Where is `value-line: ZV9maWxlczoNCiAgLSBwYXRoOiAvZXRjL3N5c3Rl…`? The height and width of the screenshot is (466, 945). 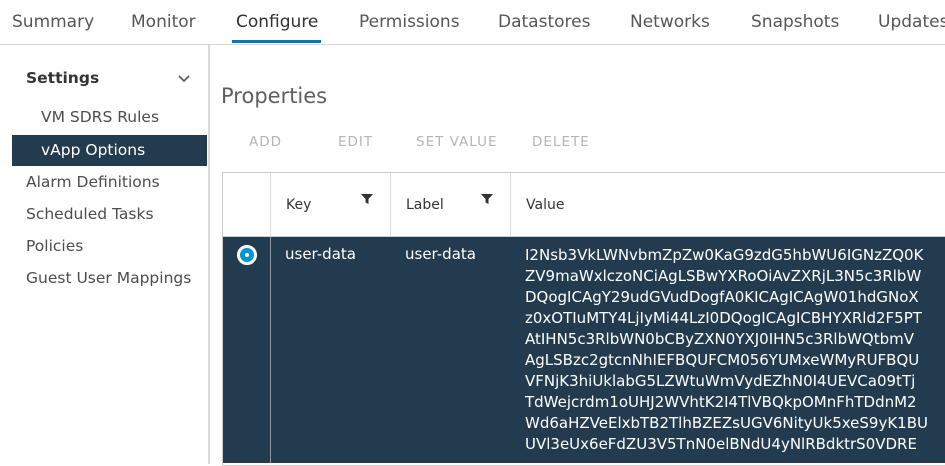
value-line: ZV9maWxlczoNCiAgLSBwYXRoOiAvZXRjL3N5c3Rl… is located at coordinates (723, 276).